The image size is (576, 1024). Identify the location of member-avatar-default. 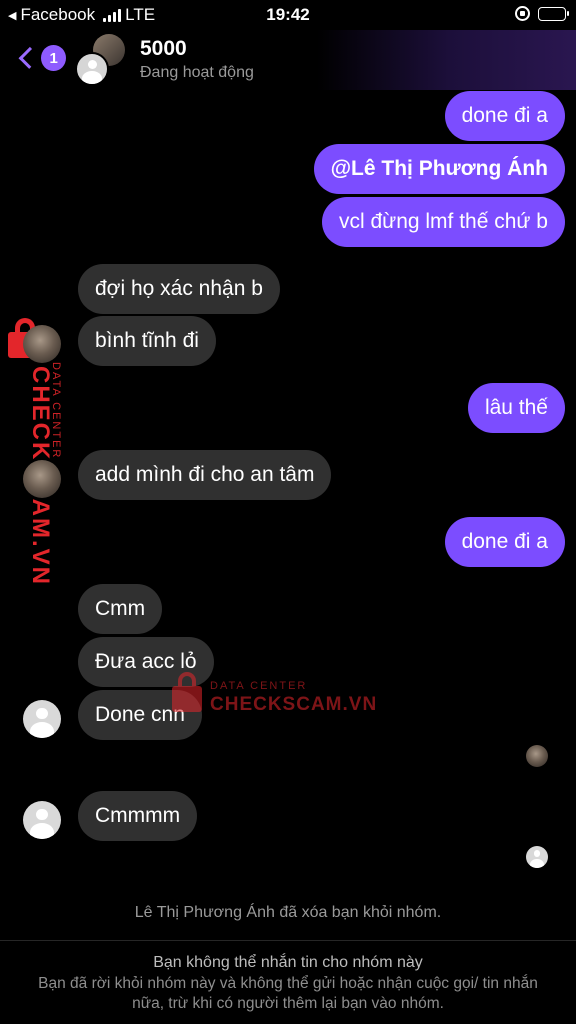
(92, 69).